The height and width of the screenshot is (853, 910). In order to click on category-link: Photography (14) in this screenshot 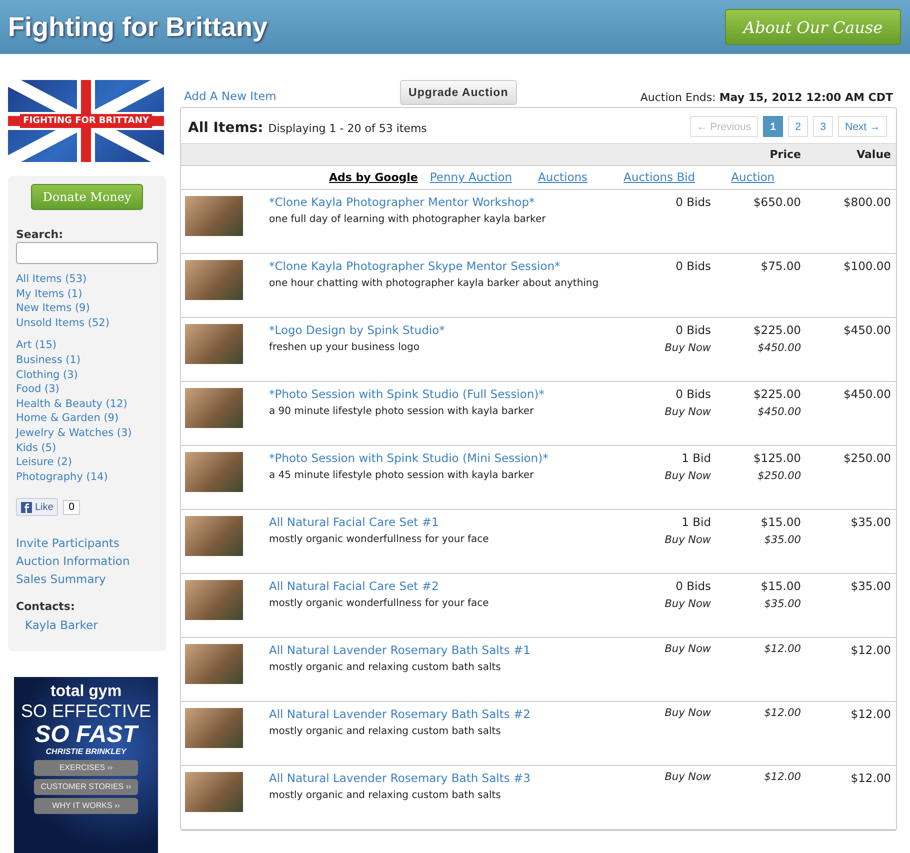, I will do `click(87, 477)`.